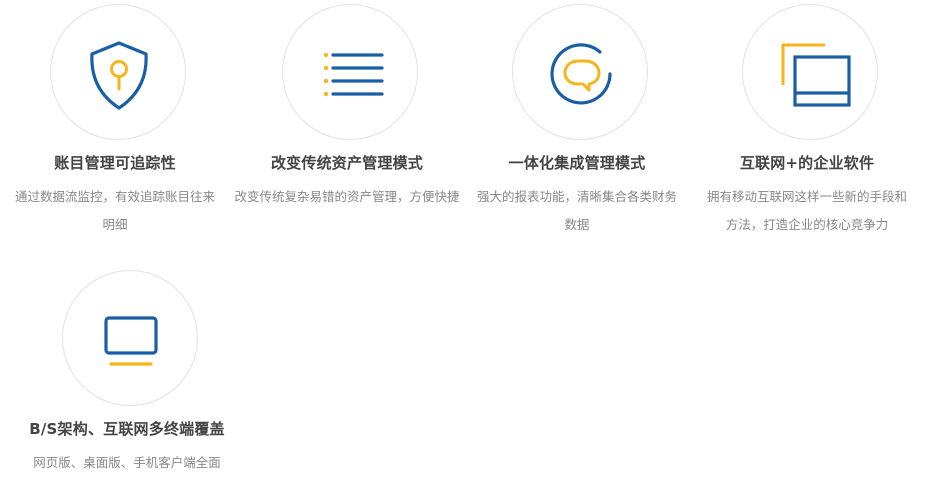  Describe the element at coordinates (806, 210) in the screenshot. I see `feature-desc: 拥有移动互联网这样一些新的手段和方法，打造企业的核心竞争力` at that location.